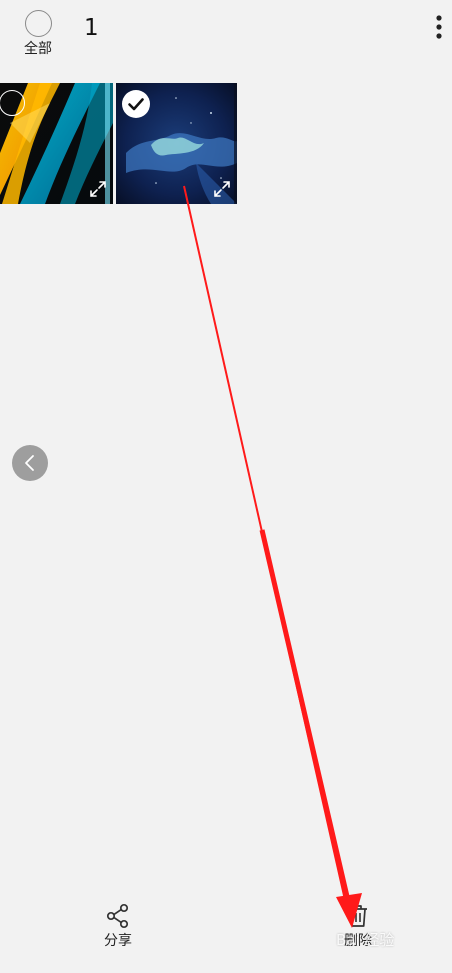 The width and height of the screenshot is (452, 973). I want to click on share-label: 分享, so click(118, 941).